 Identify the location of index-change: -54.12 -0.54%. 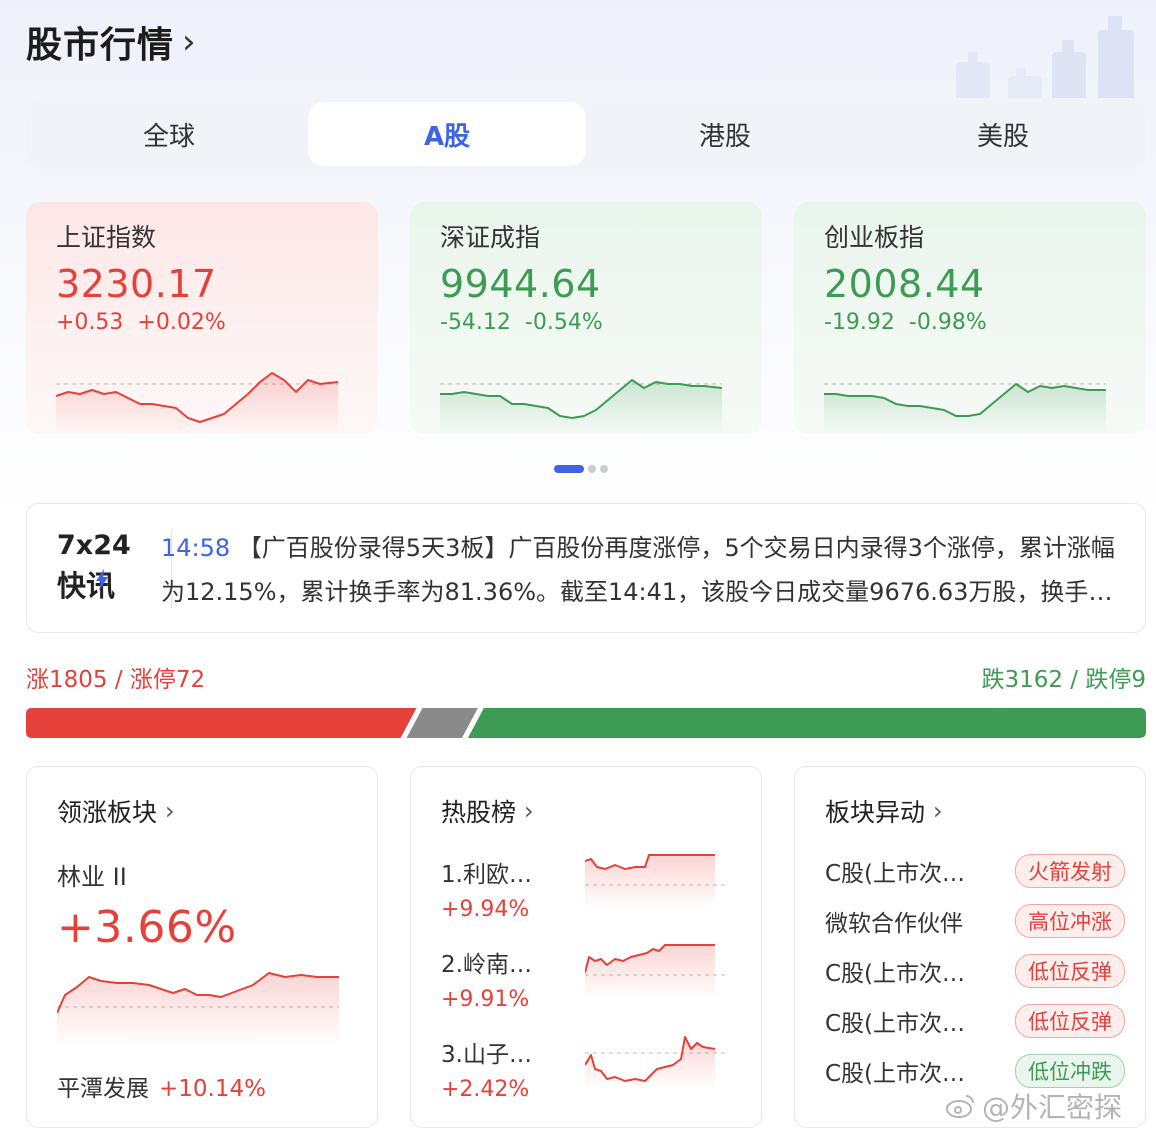
(521, 322).